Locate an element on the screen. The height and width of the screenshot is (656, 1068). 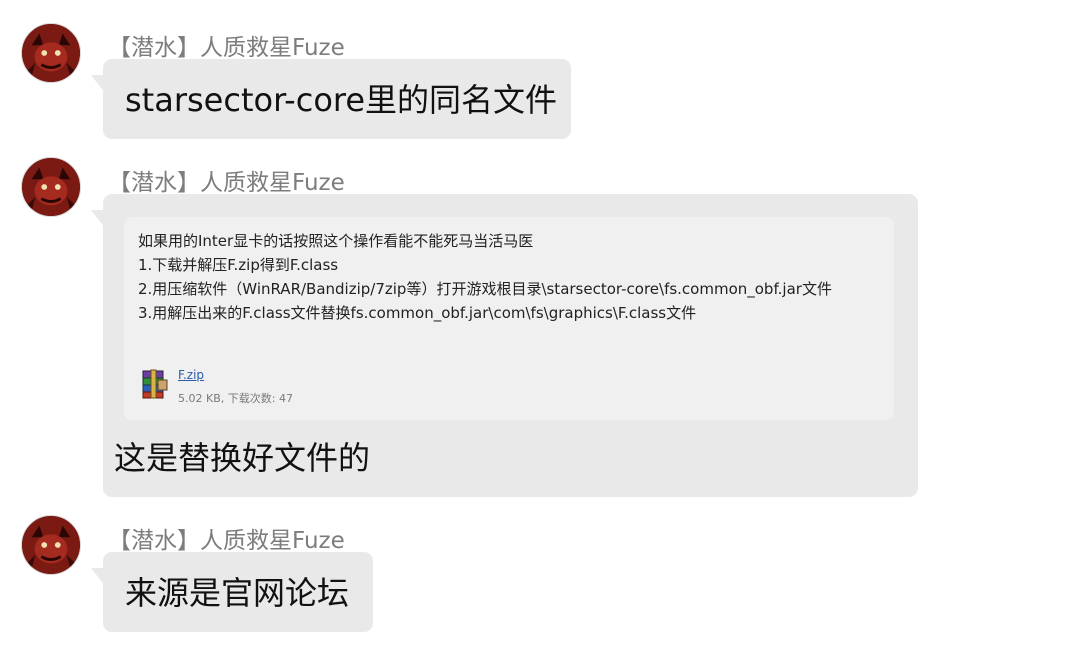
message-text: starsector-core里的同名文件 is located at coordinates (341, 100).